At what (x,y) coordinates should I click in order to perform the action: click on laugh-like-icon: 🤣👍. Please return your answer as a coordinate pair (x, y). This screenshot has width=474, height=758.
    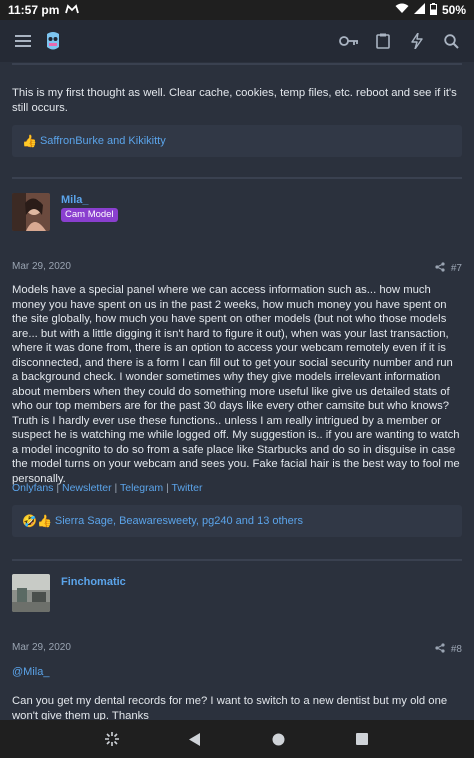
    Looking at the image, I should click on (37, 521).